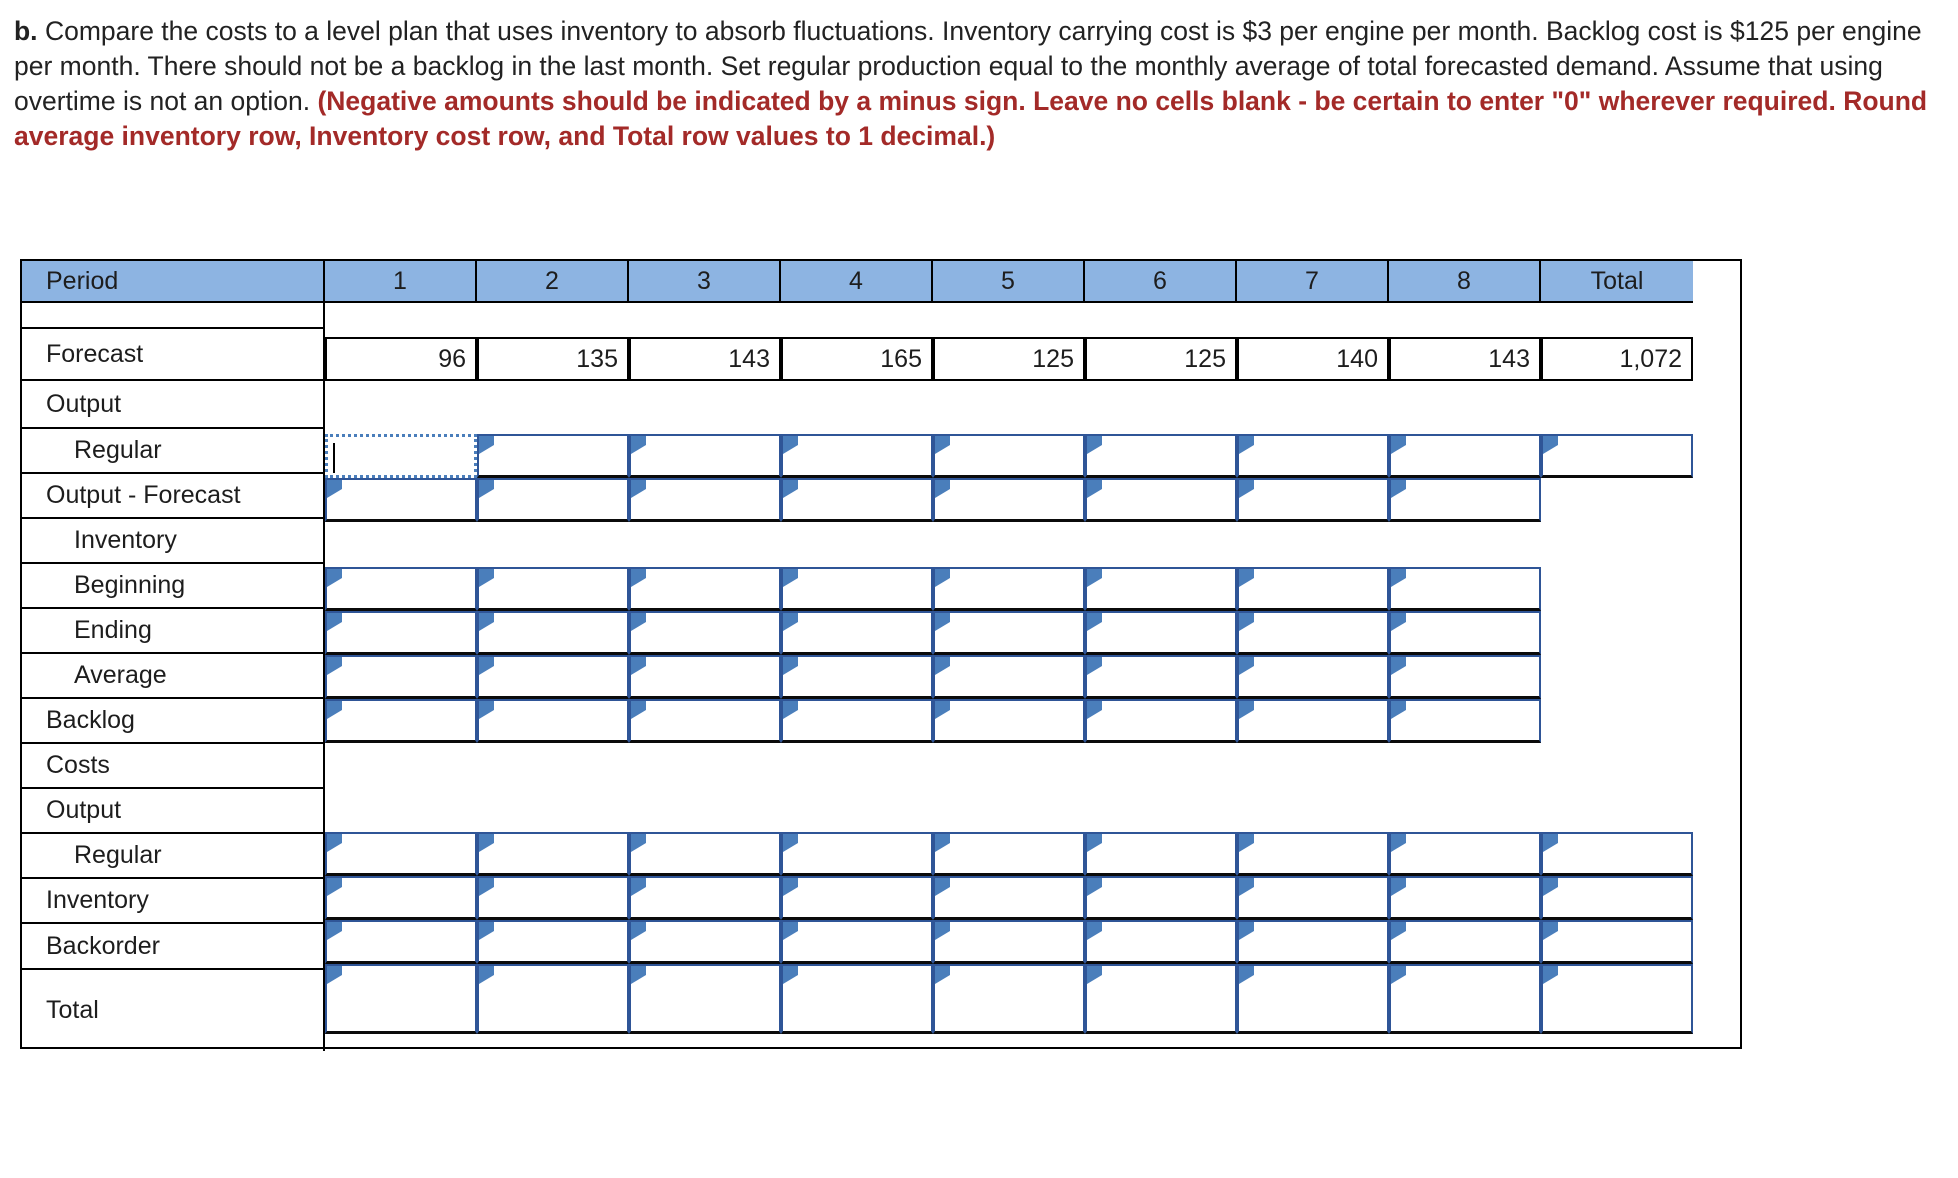 The image size is (1958, 1178). Describe the element at coordinates (705, 677) in the screenshot. I see `input-average-r5-p3` at that location.